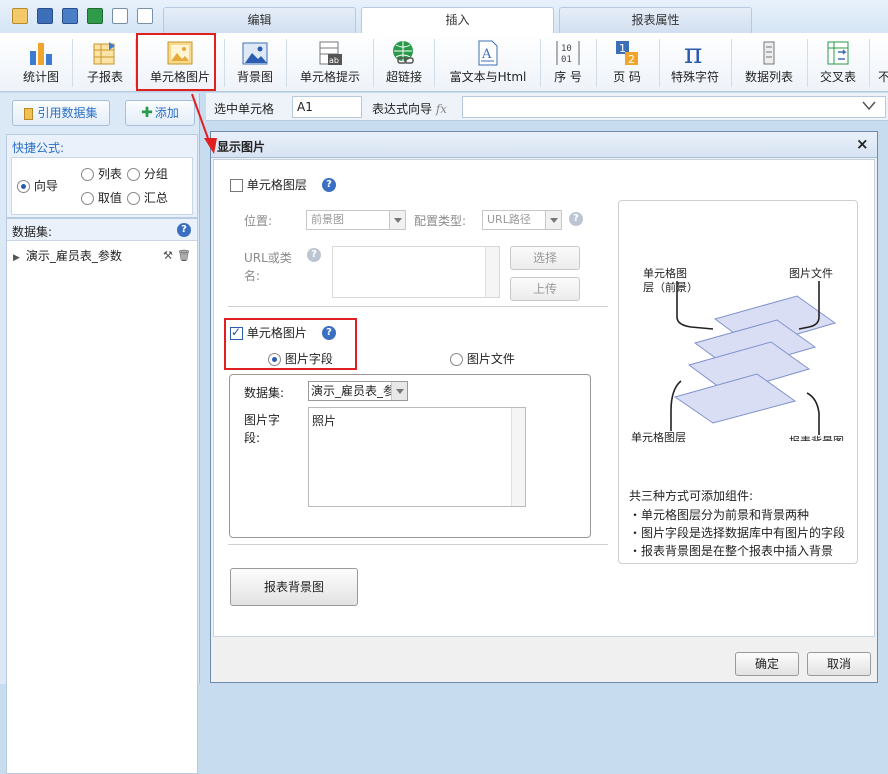 Image resolution: width=888 pixels, height=774 pixels. What do you see at coordinates (404, 62) in the screenshot?
I see `ribbon-hyperlink-button: 超链接` at bounding box center [404, 62].